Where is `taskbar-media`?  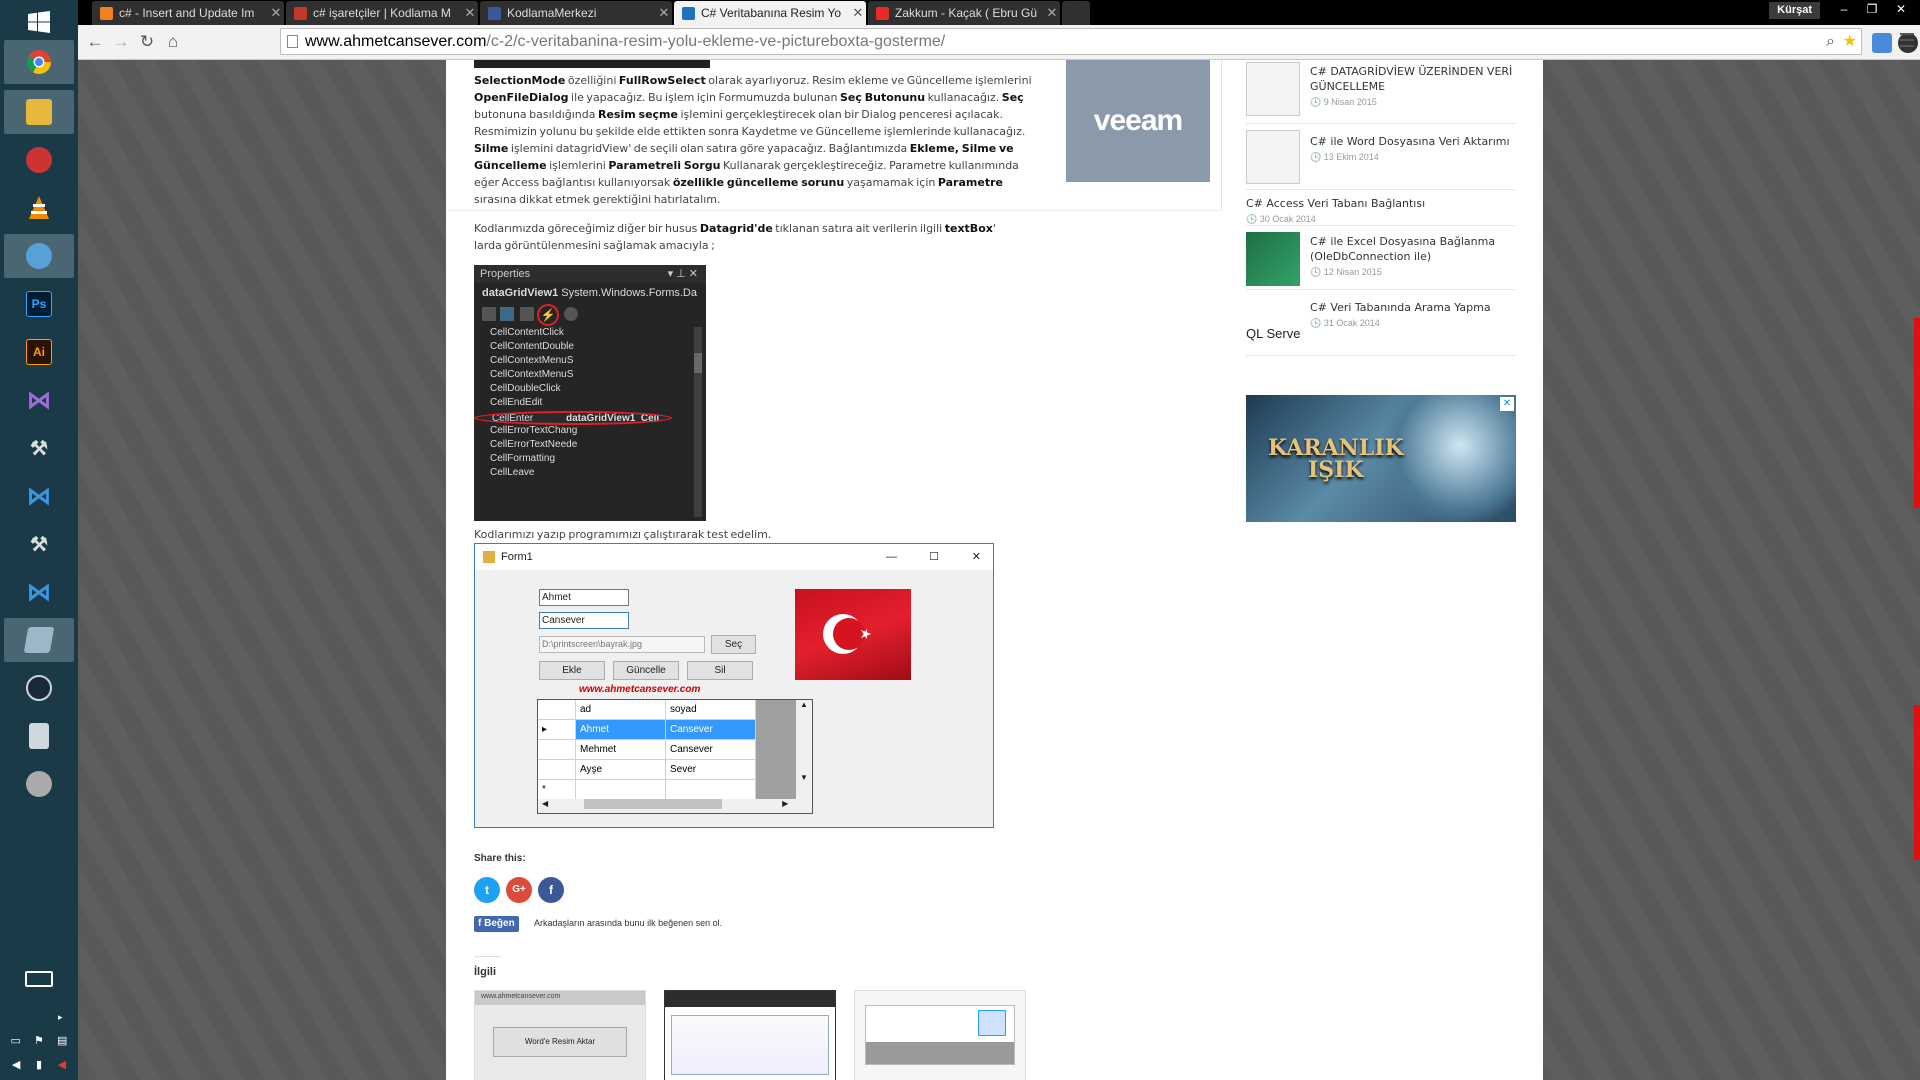
taskbar-media is located at coordinates (39, 784).